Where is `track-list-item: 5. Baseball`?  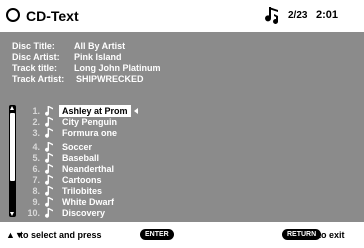 track-list-item: 5. Baseball is located at coordinates (122, 158).